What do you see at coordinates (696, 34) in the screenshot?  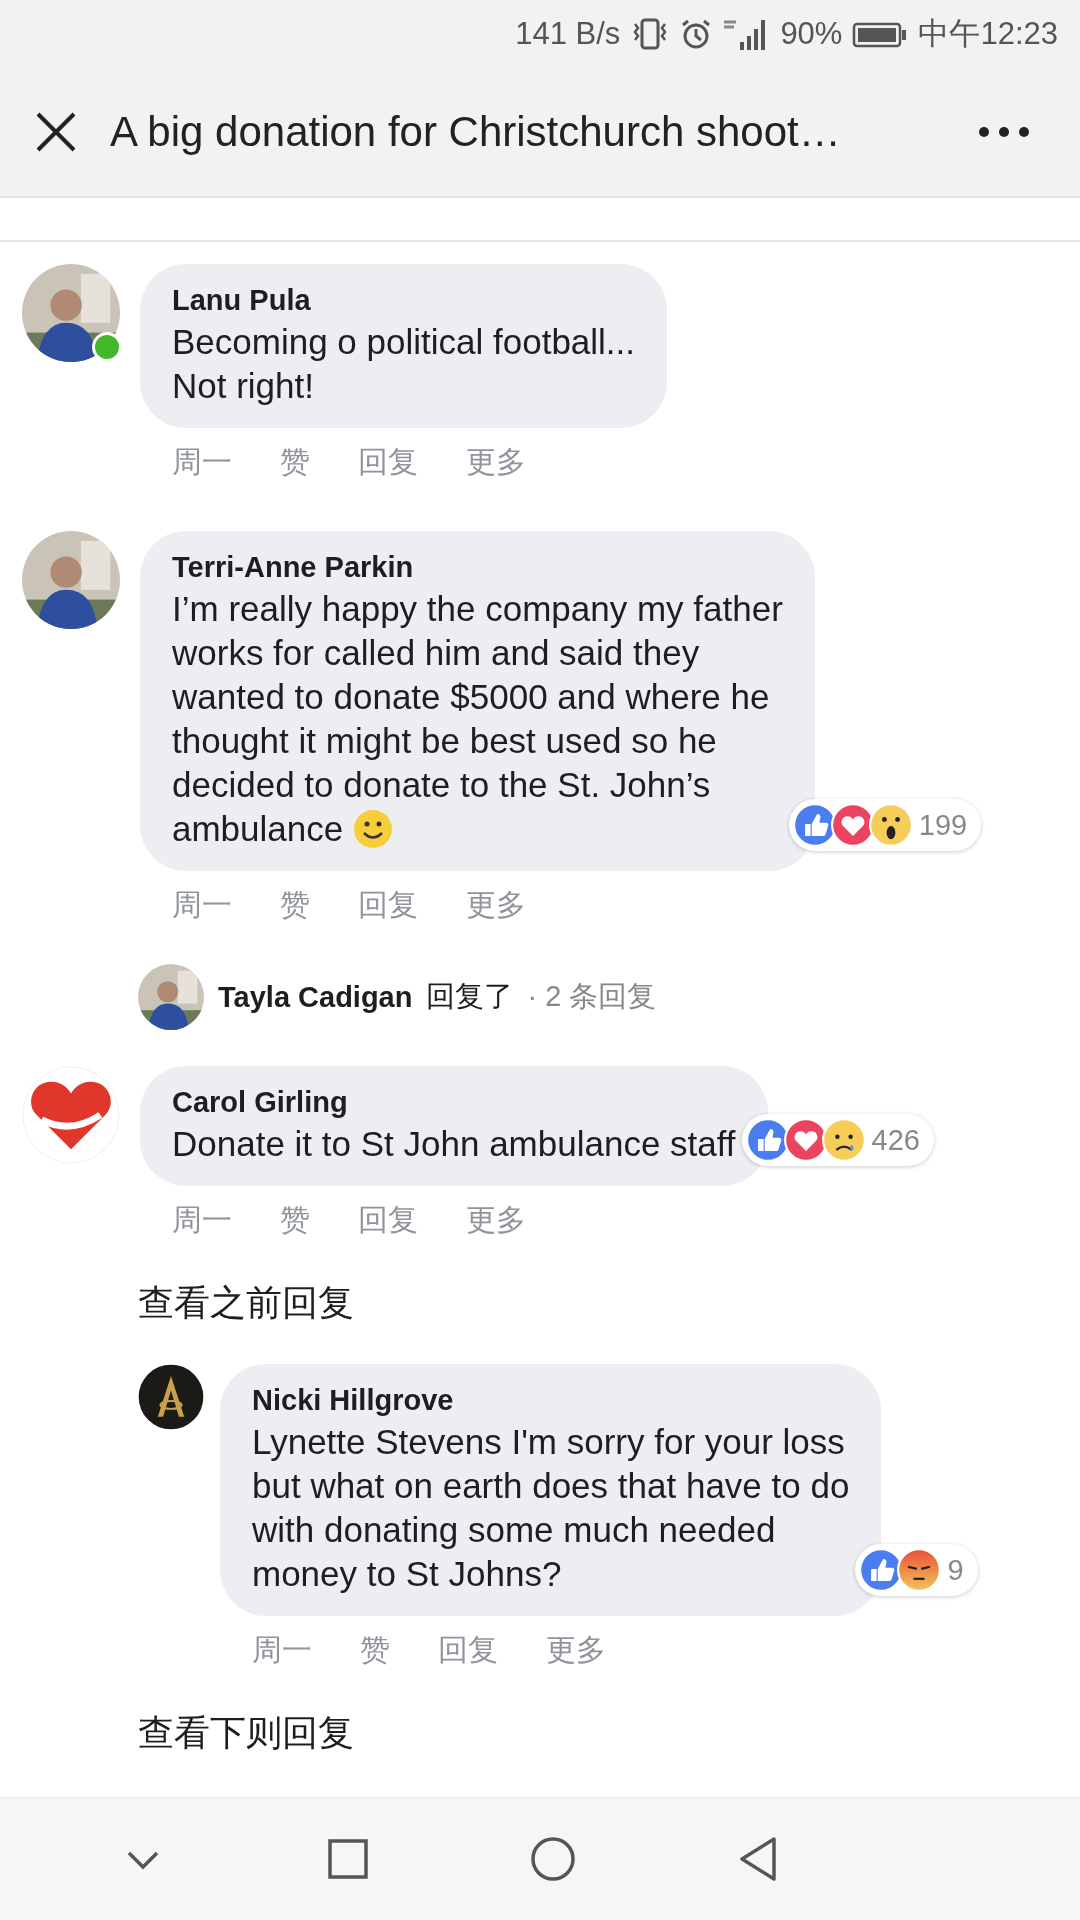 I see `alarm-icon` at bounding box center [696, 34].